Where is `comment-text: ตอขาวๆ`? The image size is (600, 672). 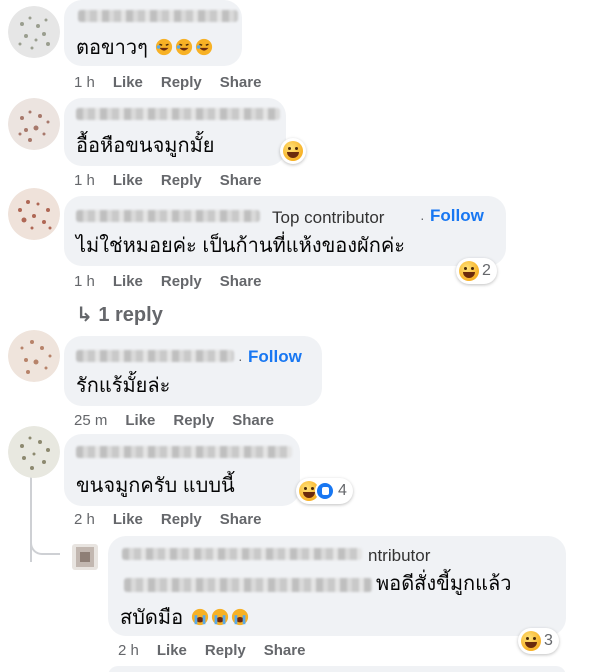
comment-text: ตอขาวๆ is located at coordinates (144, 48).